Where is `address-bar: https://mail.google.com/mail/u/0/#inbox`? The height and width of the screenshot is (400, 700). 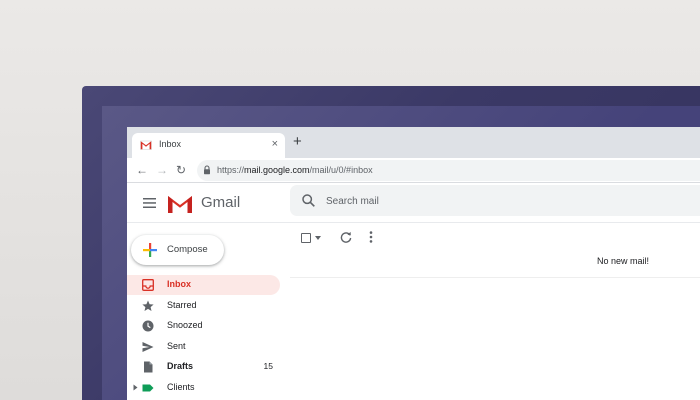 address-bar: https://mail.google.com/mail/u/0/#inbox is located at coordinates (448, 170).